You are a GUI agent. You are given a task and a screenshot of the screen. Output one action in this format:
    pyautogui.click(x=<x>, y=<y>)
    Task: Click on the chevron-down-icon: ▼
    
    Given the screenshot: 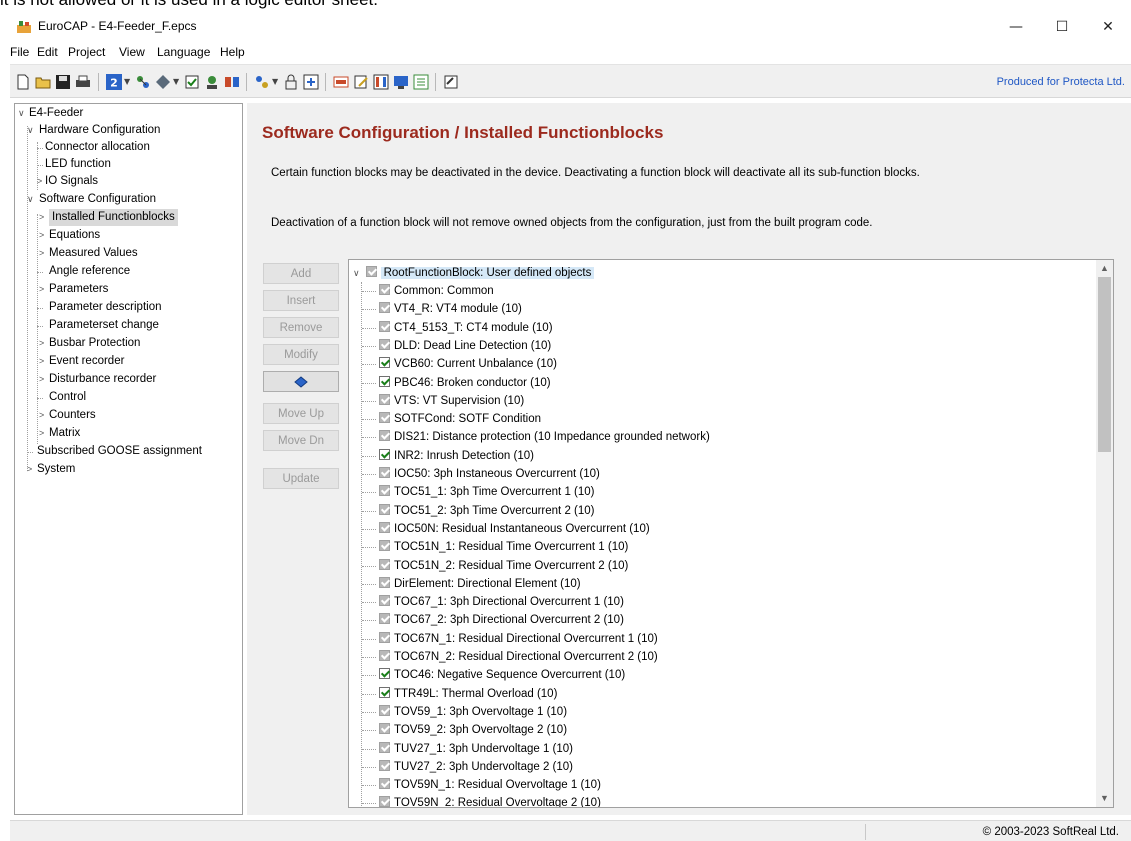 What is the action you would take?
    pyautogui.click(x=127, y=81)
    